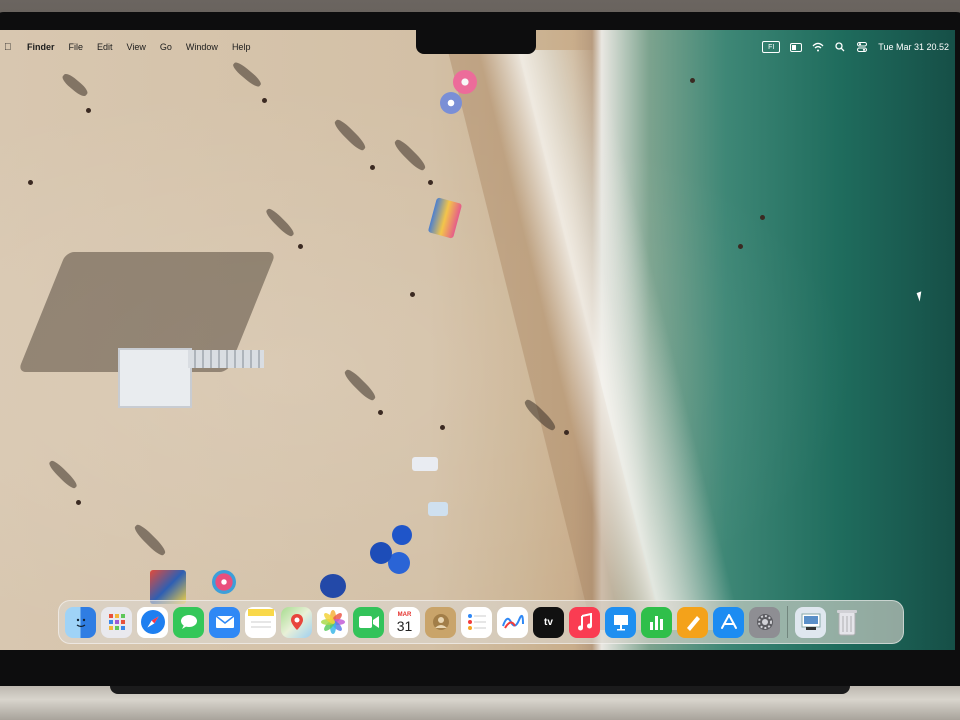 The width and height of the screenshot is (960, 720). What do you see at coordinates (105, 47) in the screenshot?
I see `menu-edit: Edit` at bounding box center [105, 47].